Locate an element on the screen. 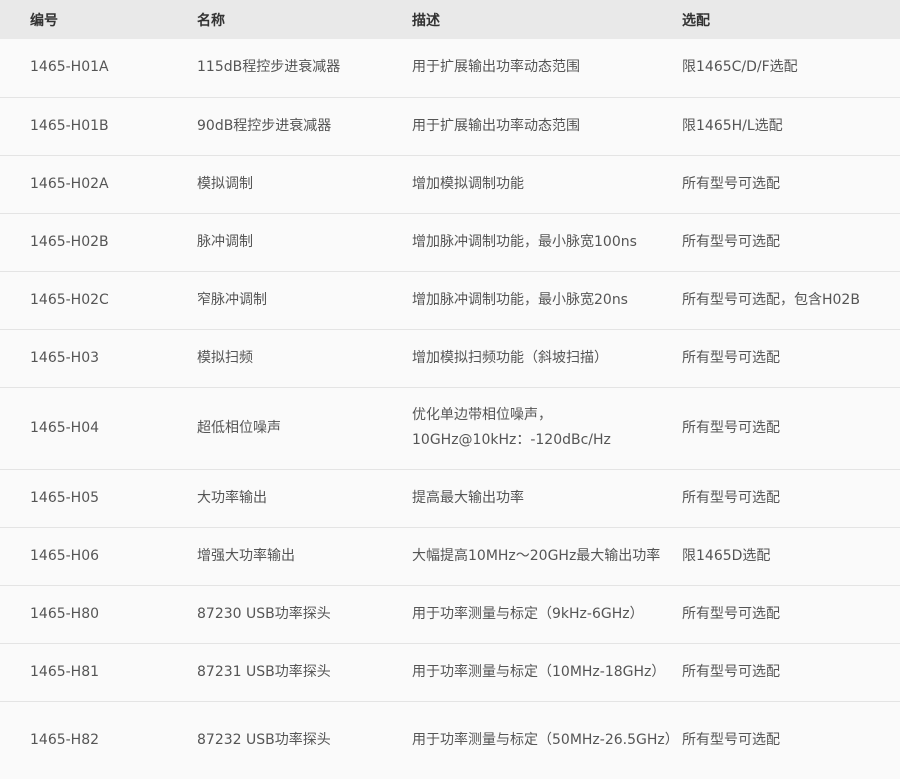 The height and width of the screenshot is (784, 900). table-row: 1465-H02A 模拟调制 增加模拟调制功能 所有型号可选配 is located at coordinates (450, 184).